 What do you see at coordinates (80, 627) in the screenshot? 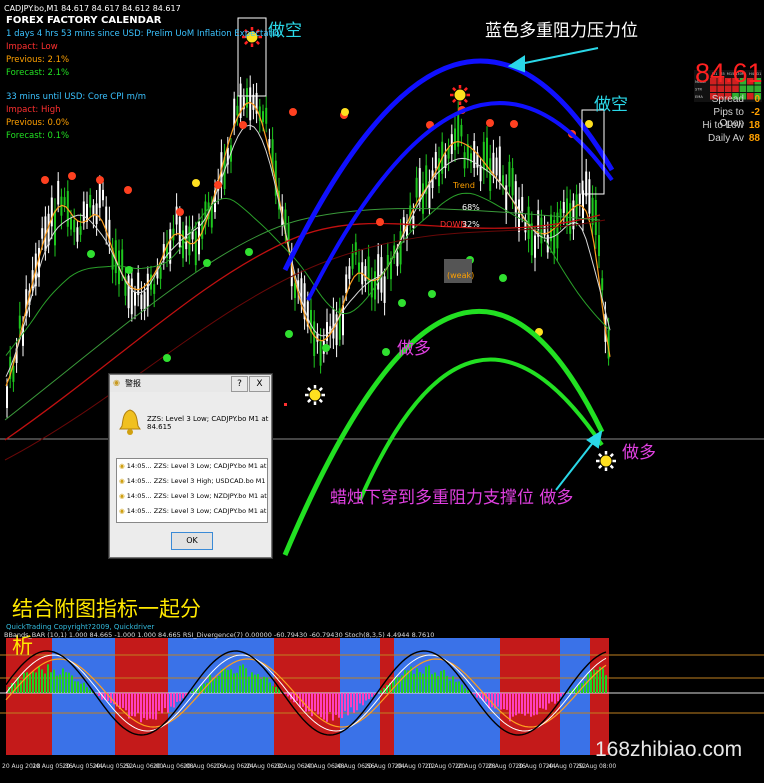
I see `subchart-copyright: QuickTrading Copyright?2009, Quickdriver` at bounding box center [80, 627].